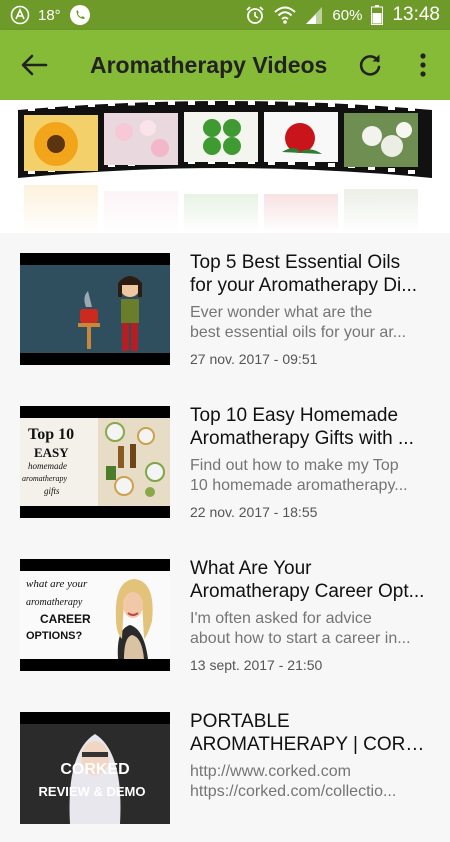 The image size is (450, 842). I want to click on thumb-text: homemade, so click(47, 466).